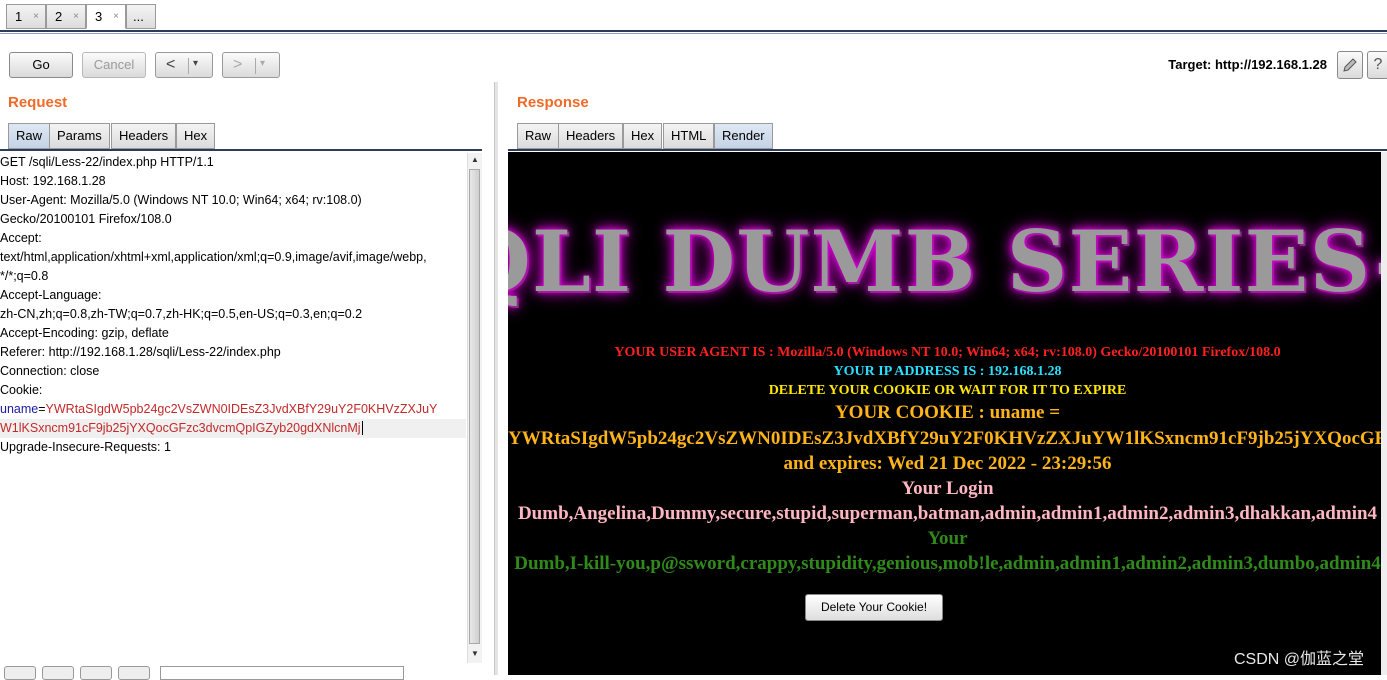  Describe the element at coordinates (1384, 413) in the screenshot. I see `response-scrollbar` at that location.